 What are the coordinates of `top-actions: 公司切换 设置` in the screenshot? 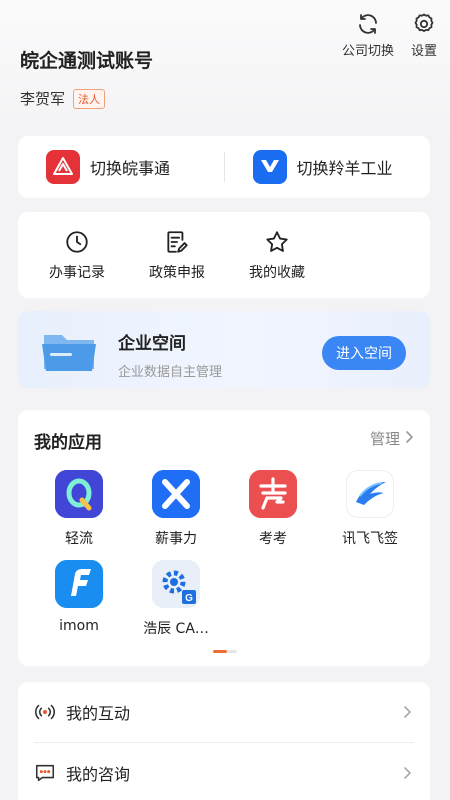 It's located at (390, 34).